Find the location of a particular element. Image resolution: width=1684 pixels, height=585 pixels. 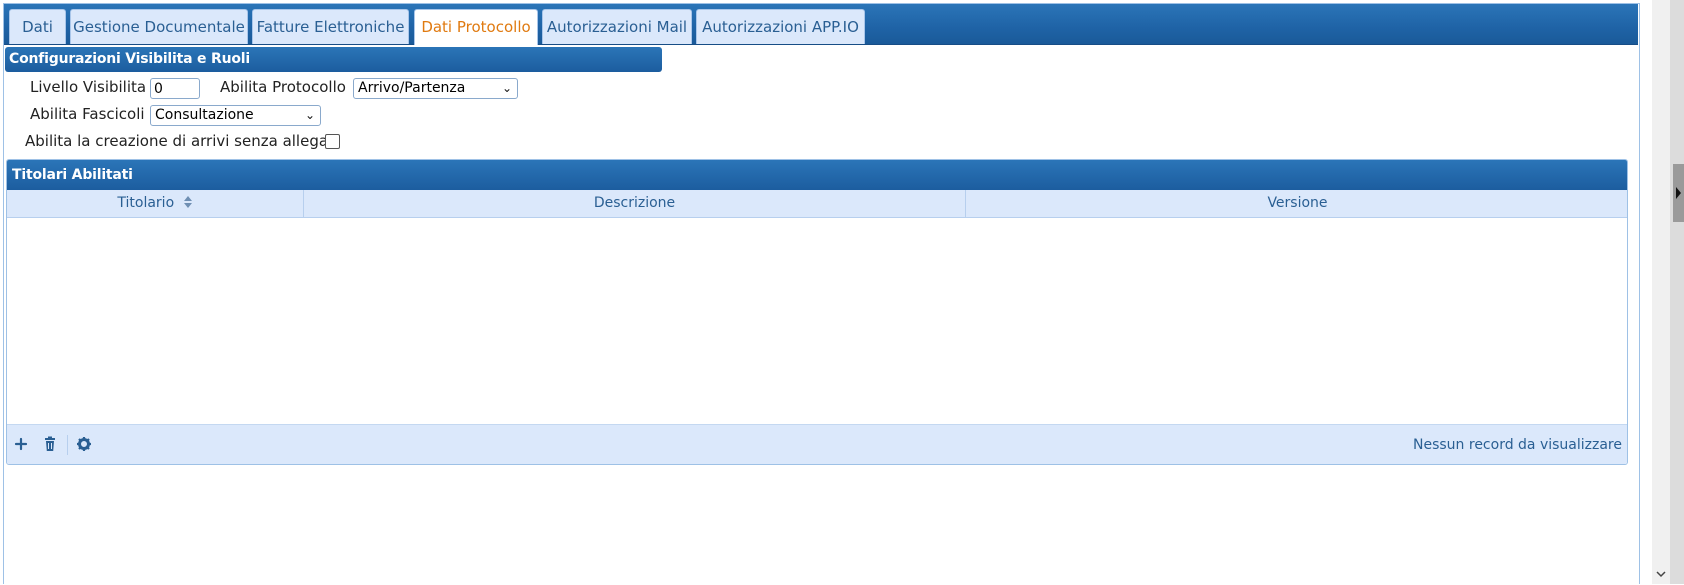

abilita-protocollo-value: Arrivo/Partenza is located at coordinates (412, 88).